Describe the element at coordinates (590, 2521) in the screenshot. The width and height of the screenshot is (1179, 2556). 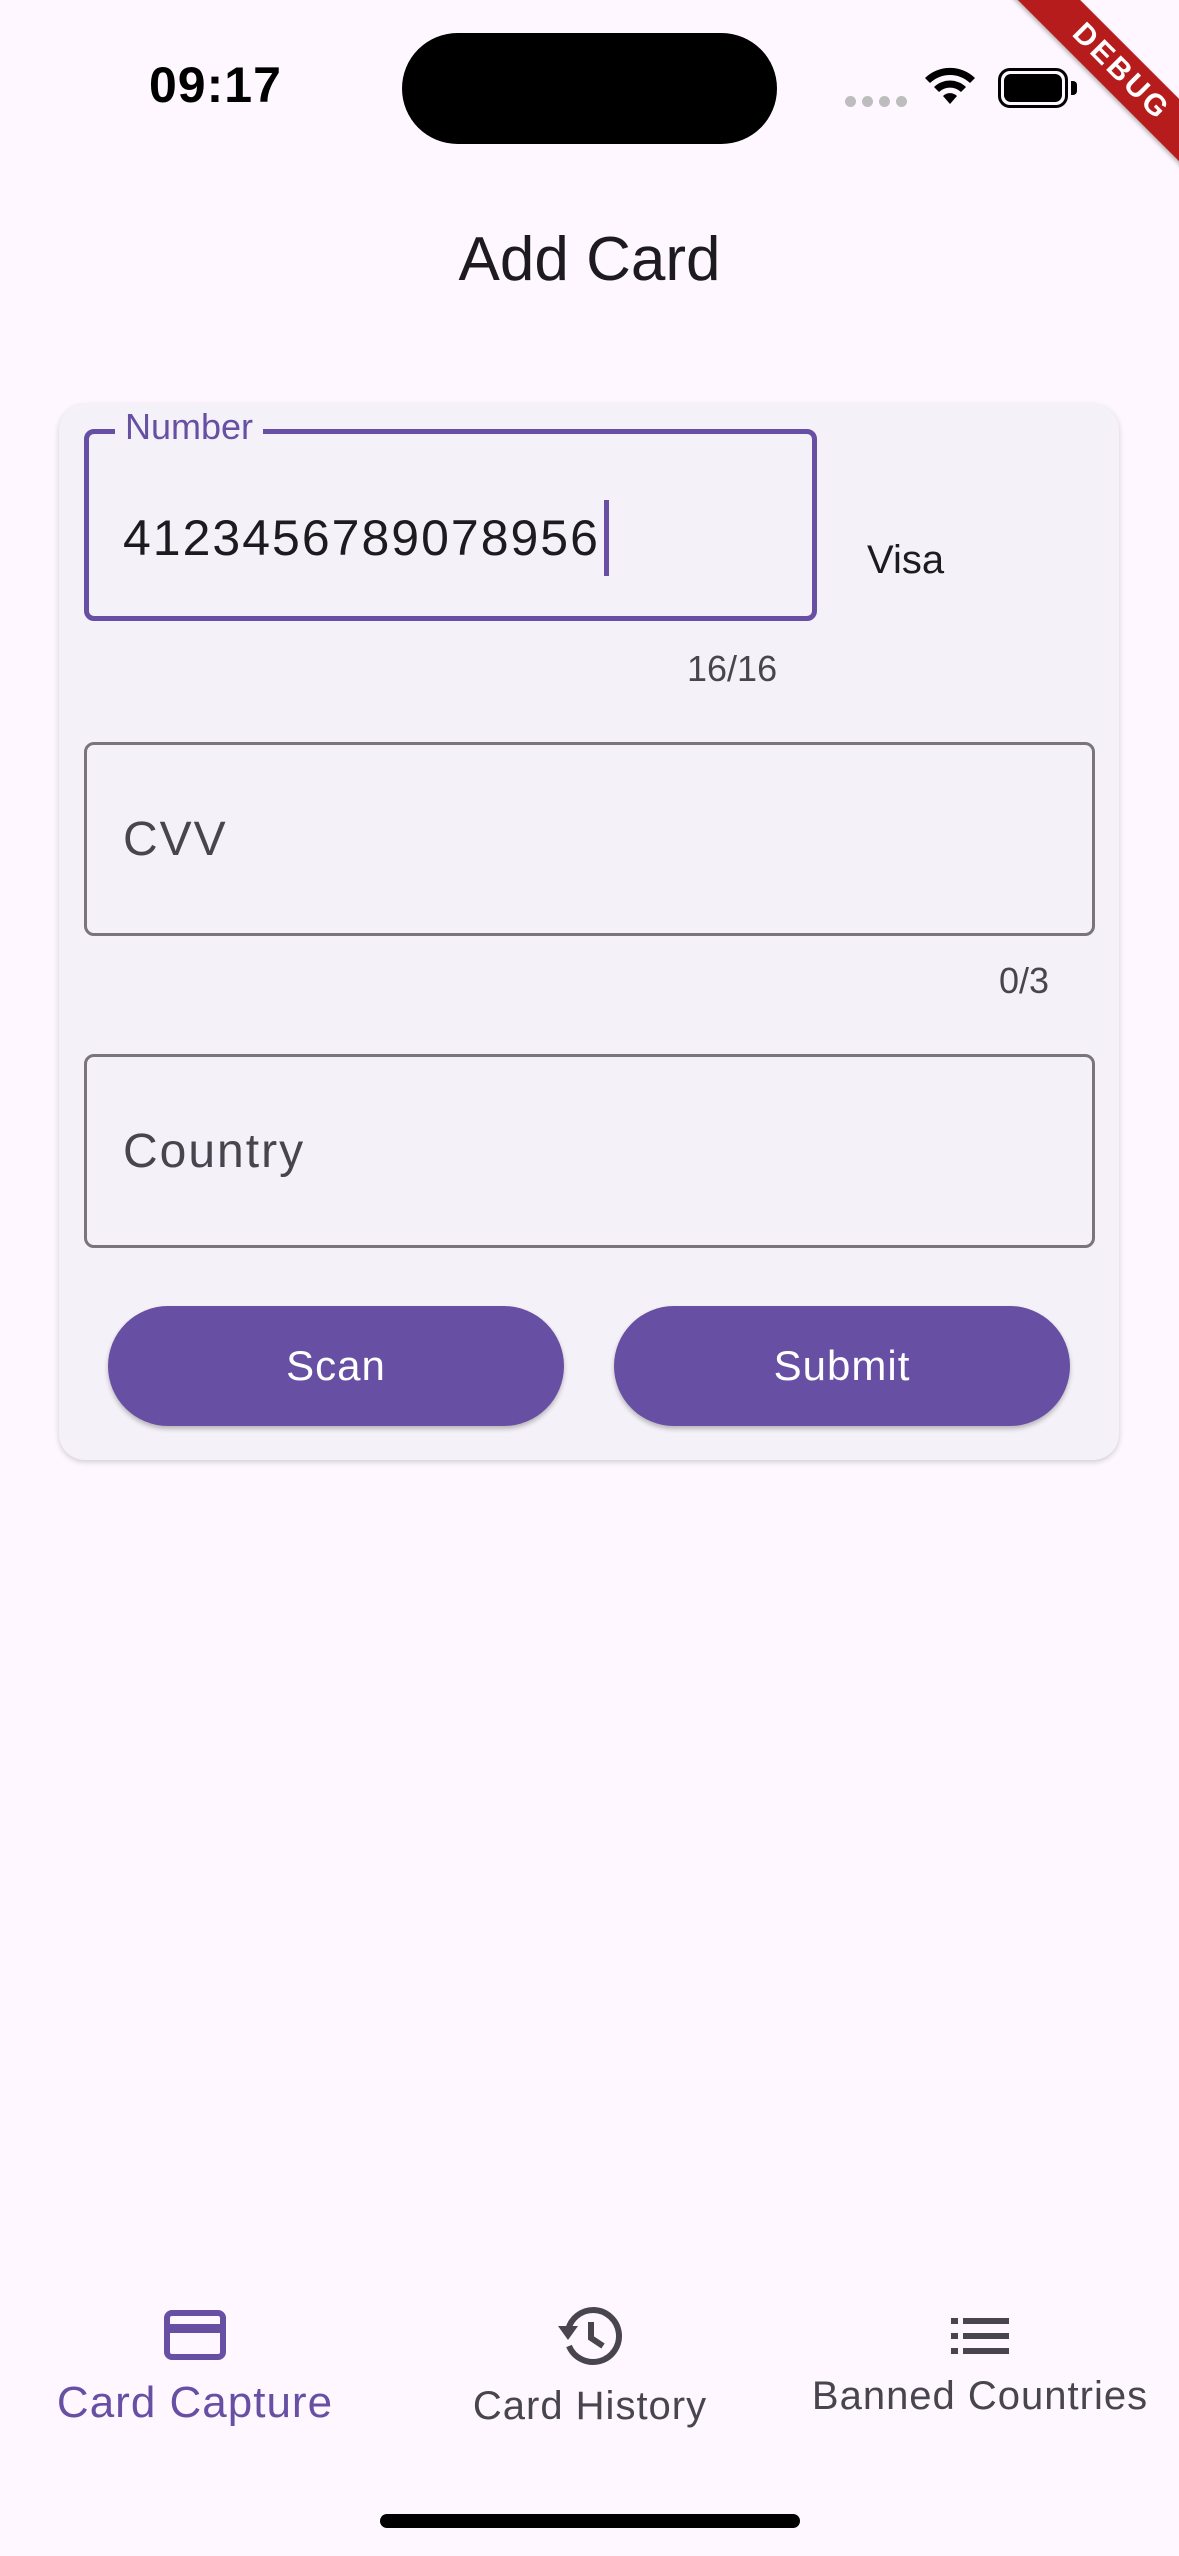
I see `home-indicator` at that location.